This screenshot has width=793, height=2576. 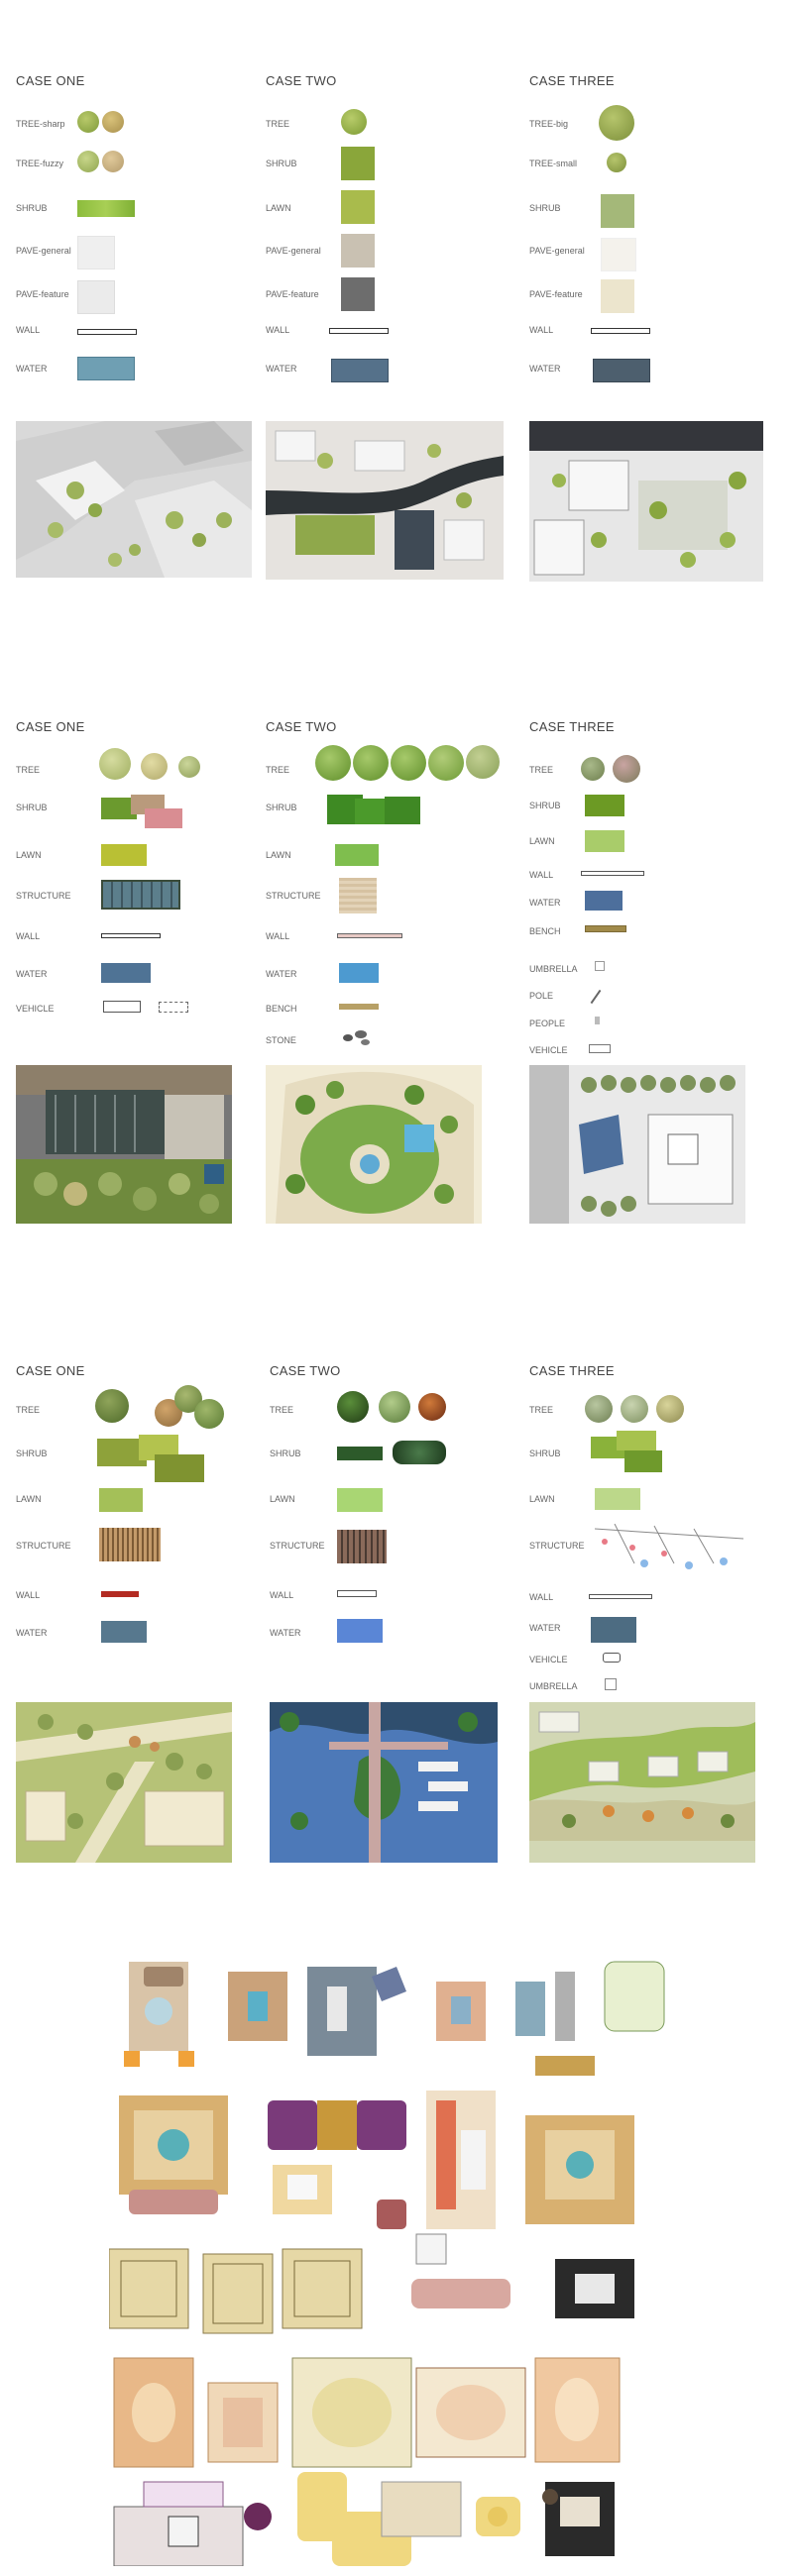 What do you see at coordinates (613, 1630) in the screenshot?
I see `water-swatch` at bounding box center [613, 1630].